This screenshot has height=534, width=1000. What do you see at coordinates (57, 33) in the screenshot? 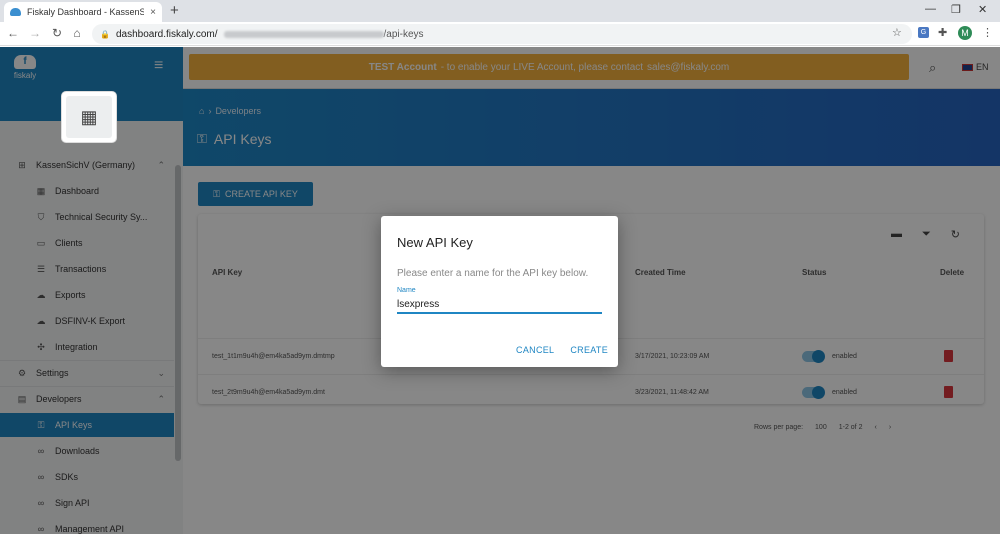
I see `reload-icon: ↻` at bounding box center [57, 33].